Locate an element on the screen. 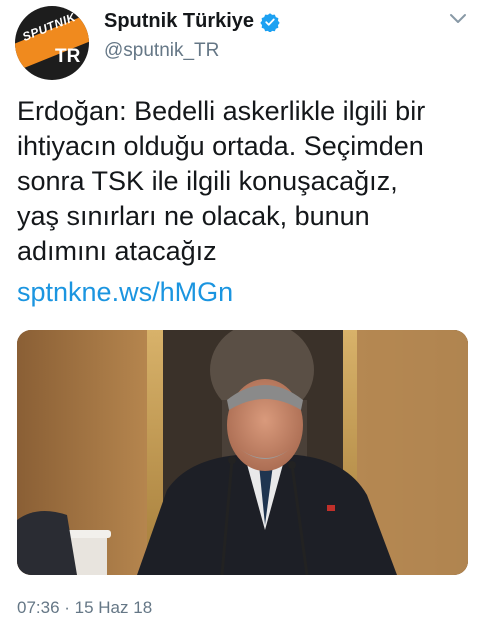 This screenshot has width=483, height=627. tweet-text-line: yaş sınırları ne olacak, bunun is located at coordinates (193, 216).